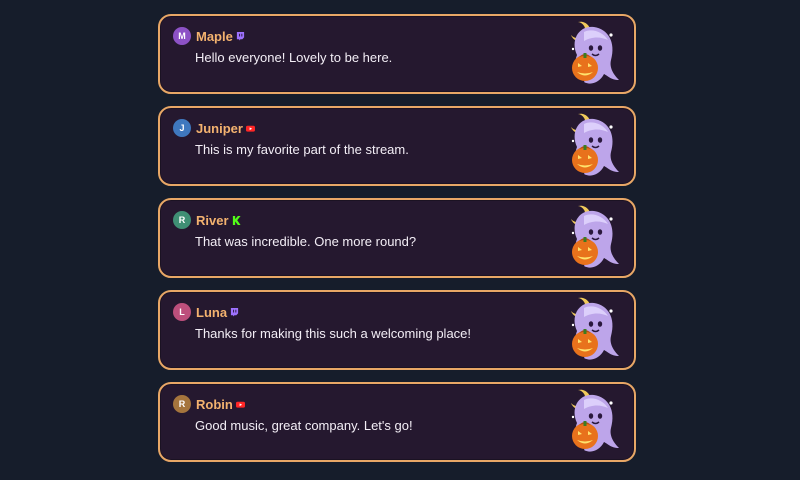 The height and width of the screenshot is (480, 800). Describe the element at coordinates (294, 57) in the screenshot. I see `chat-message-text: Hello everyone! Lovely to be here.` at that location.